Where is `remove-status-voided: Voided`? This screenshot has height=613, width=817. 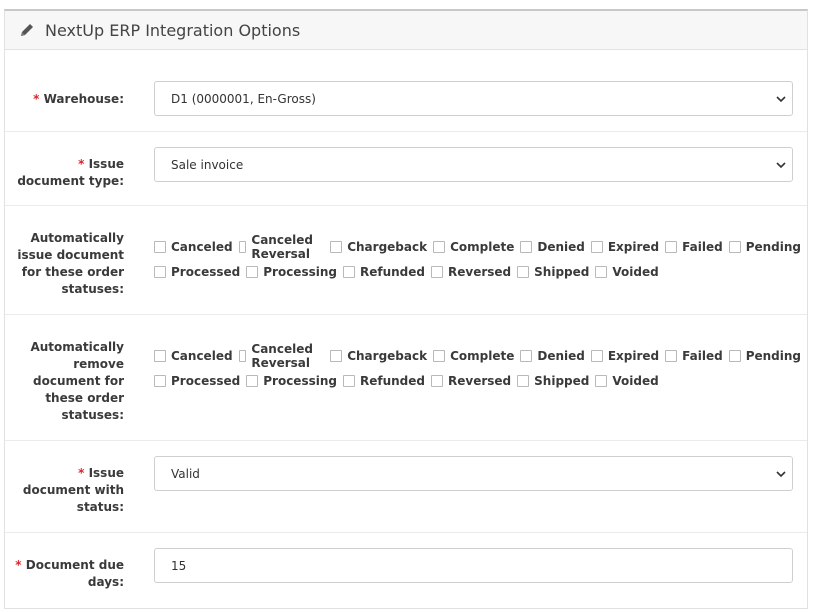
remove-status-voided: Voided is located at coordinates (627, 381).